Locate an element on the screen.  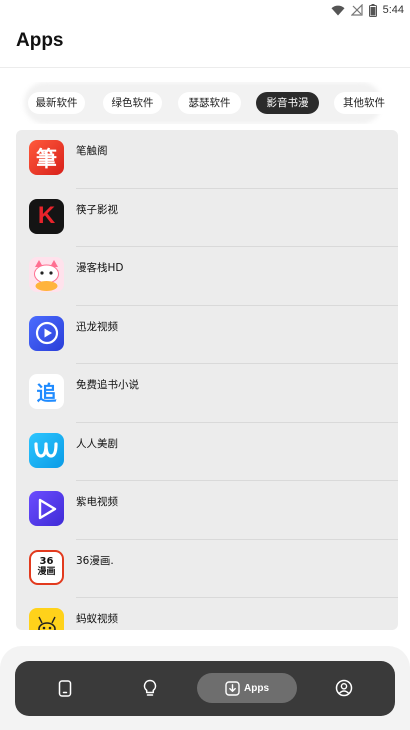
list-item: 筆 笔触阁 is located at coordinates (207, 159).